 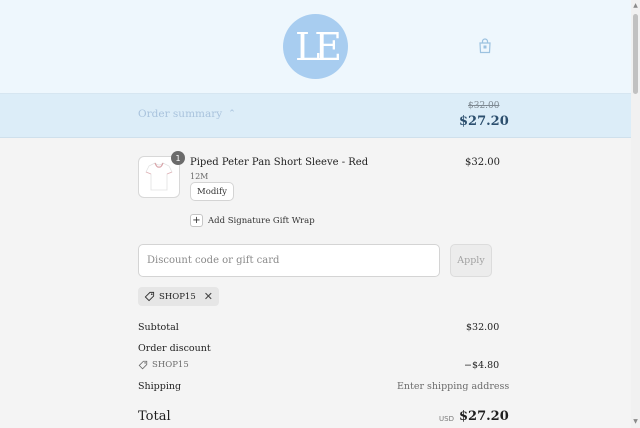 I want to click on product-name: Piped Peter Pan Short Sleeve - Red, so click(x=279, y=162).